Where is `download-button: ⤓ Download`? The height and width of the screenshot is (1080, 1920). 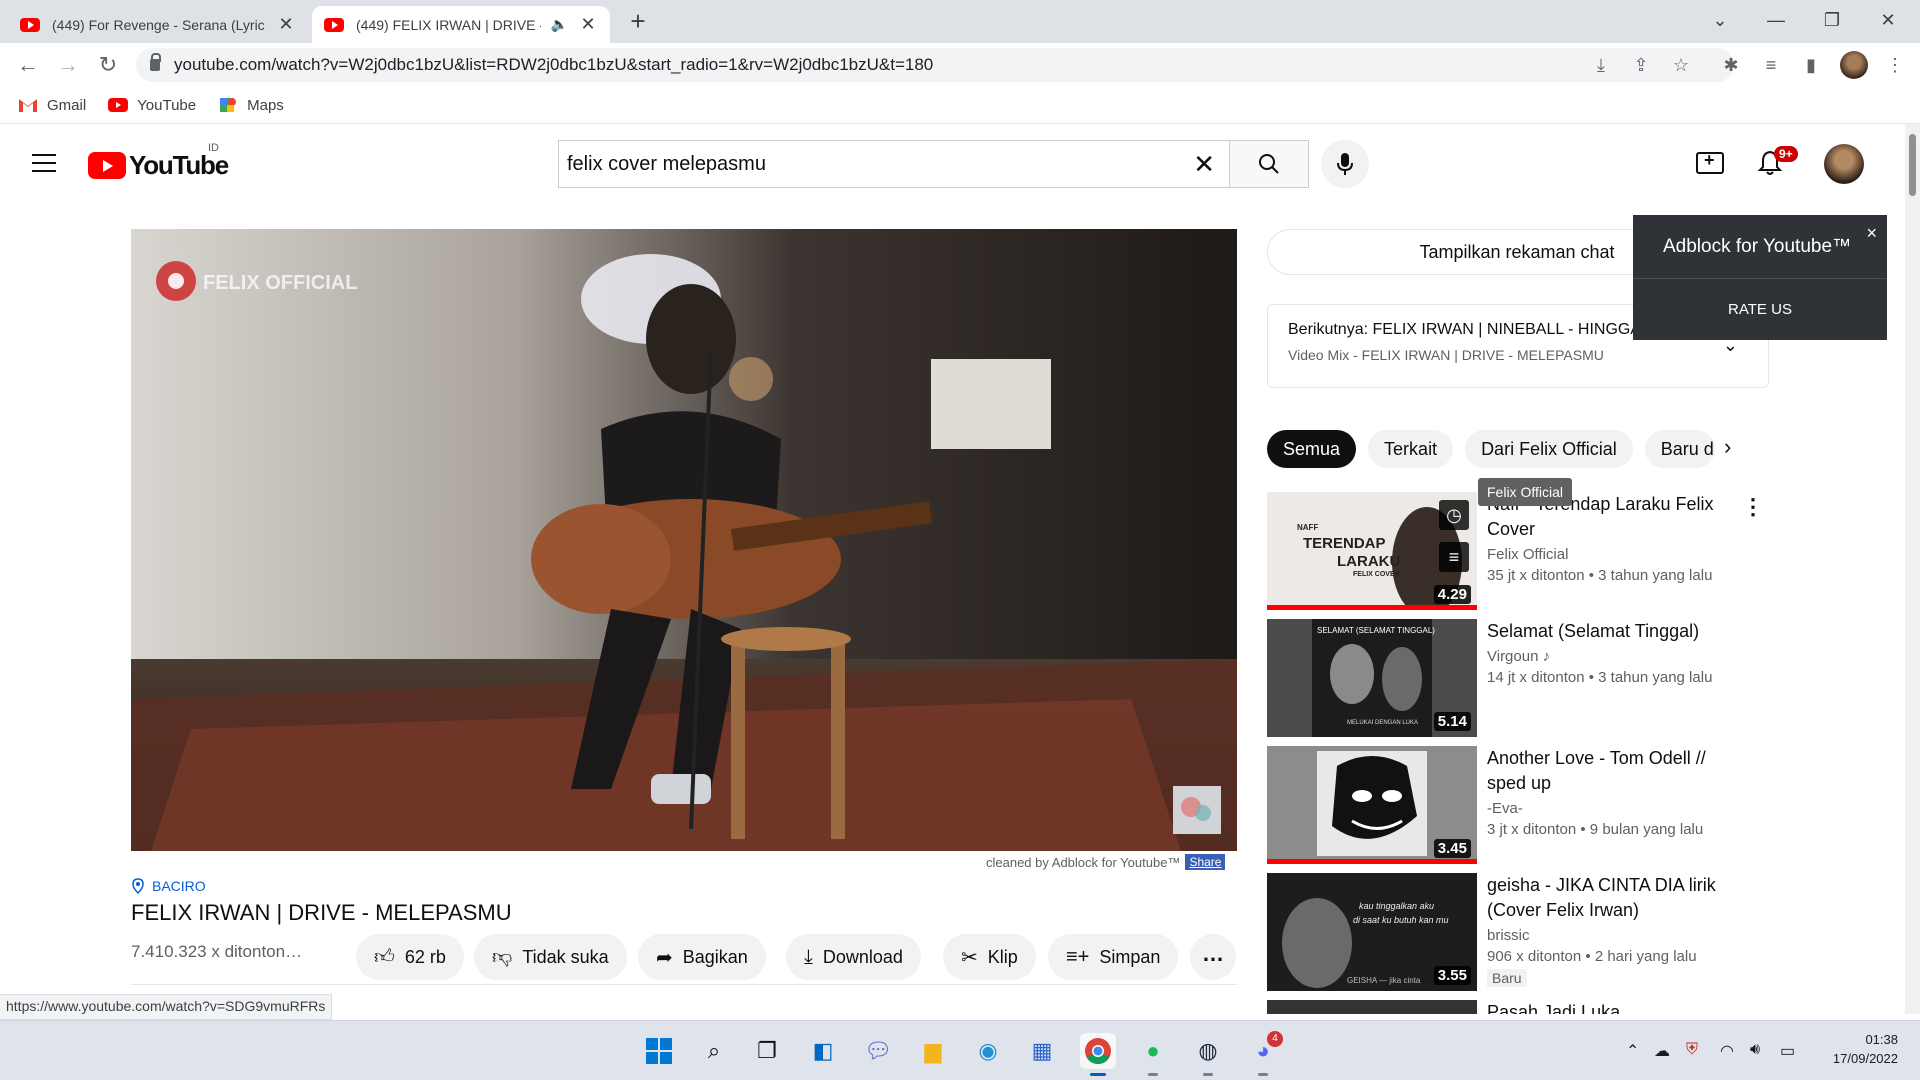 download-button: ⤓ Download is located at coordinates (853, 957).